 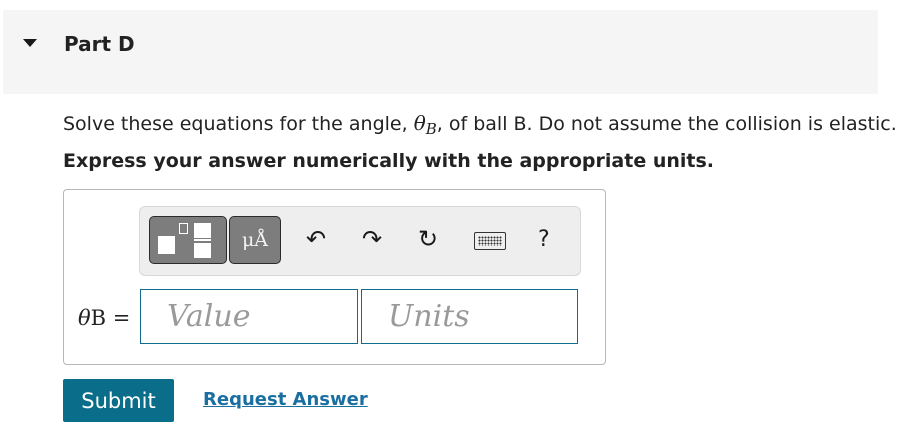 I want to click on value-input: Value, so click(x=249, y=316).